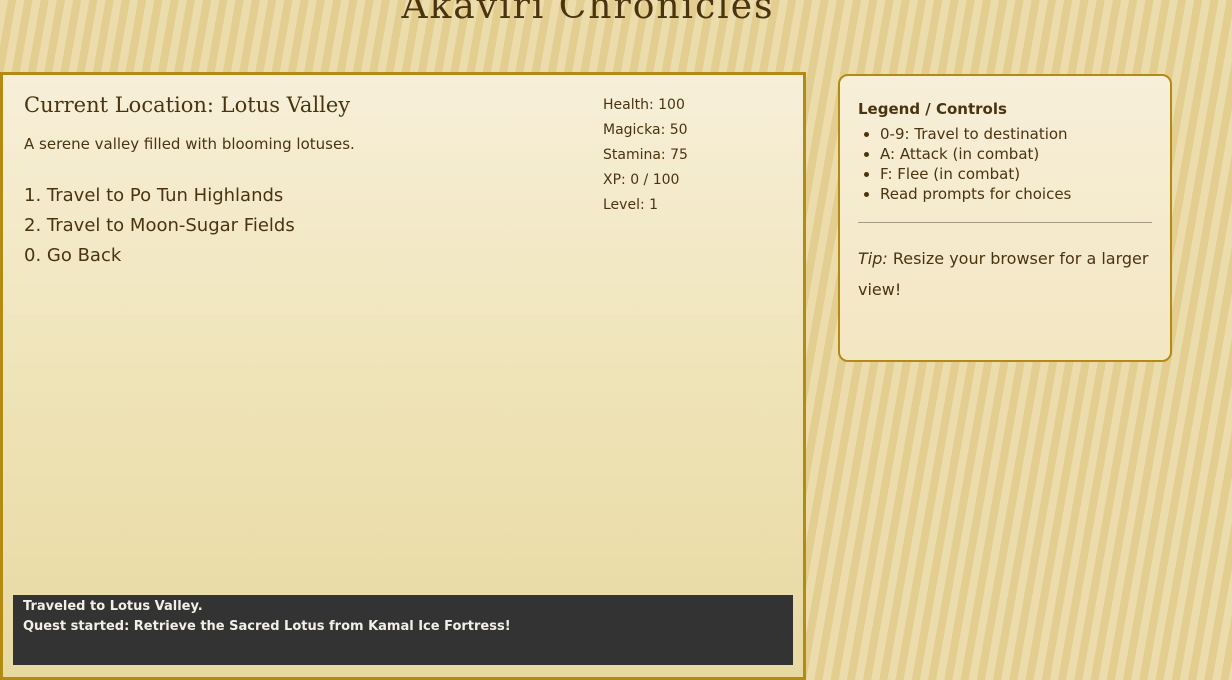  I want to click on option-travel-moon-sugar-fields: 2. Travel to Moon-Sugar Fields, so click(159, 226).